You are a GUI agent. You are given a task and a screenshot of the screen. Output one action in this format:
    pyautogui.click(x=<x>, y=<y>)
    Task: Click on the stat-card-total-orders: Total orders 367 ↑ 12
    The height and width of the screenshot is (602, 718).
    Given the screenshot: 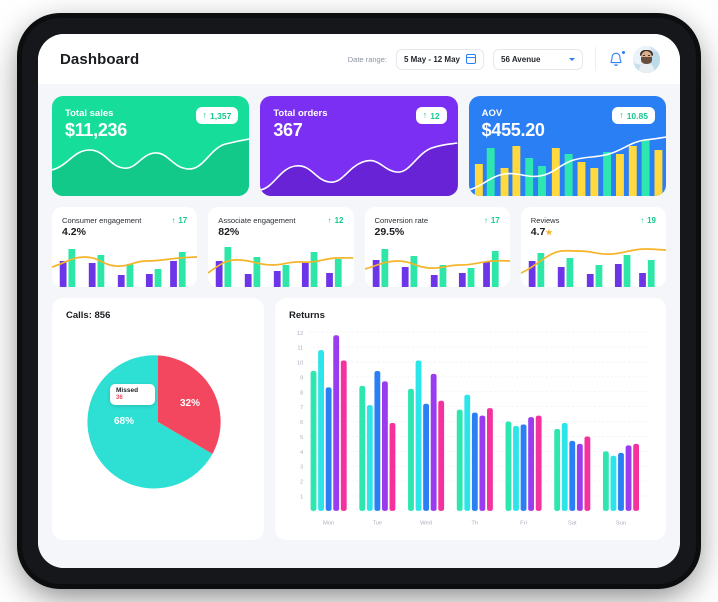 What is the action you would take?
    pyautogui.click(x=359, y=146)
    